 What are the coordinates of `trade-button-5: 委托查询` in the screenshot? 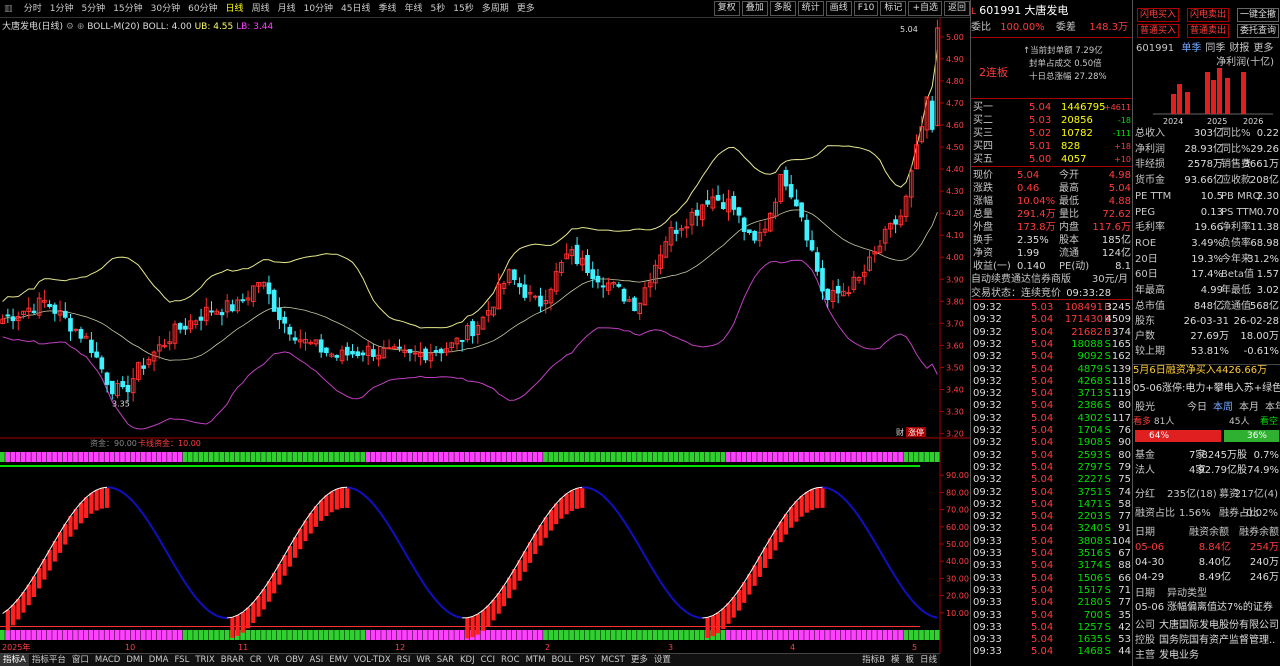 It's located at (1258, 31).